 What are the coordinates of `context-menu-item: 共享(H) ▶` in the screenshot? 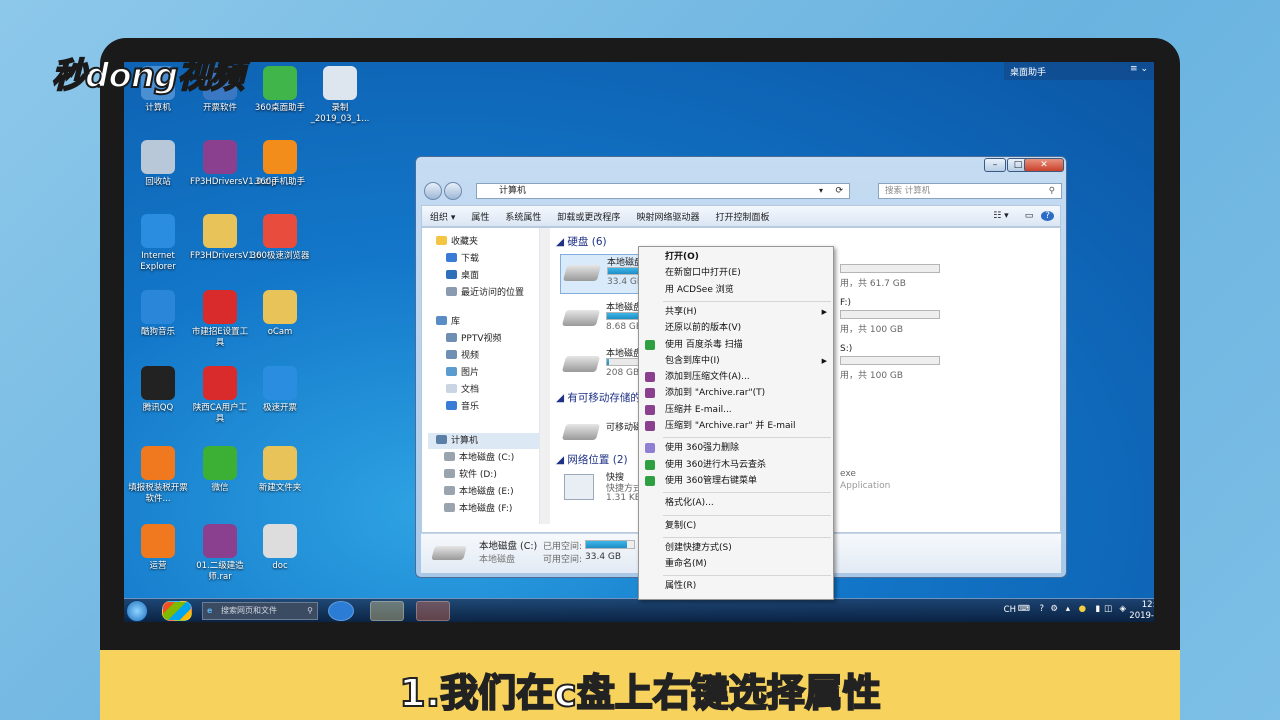 It's located at (737, 312).